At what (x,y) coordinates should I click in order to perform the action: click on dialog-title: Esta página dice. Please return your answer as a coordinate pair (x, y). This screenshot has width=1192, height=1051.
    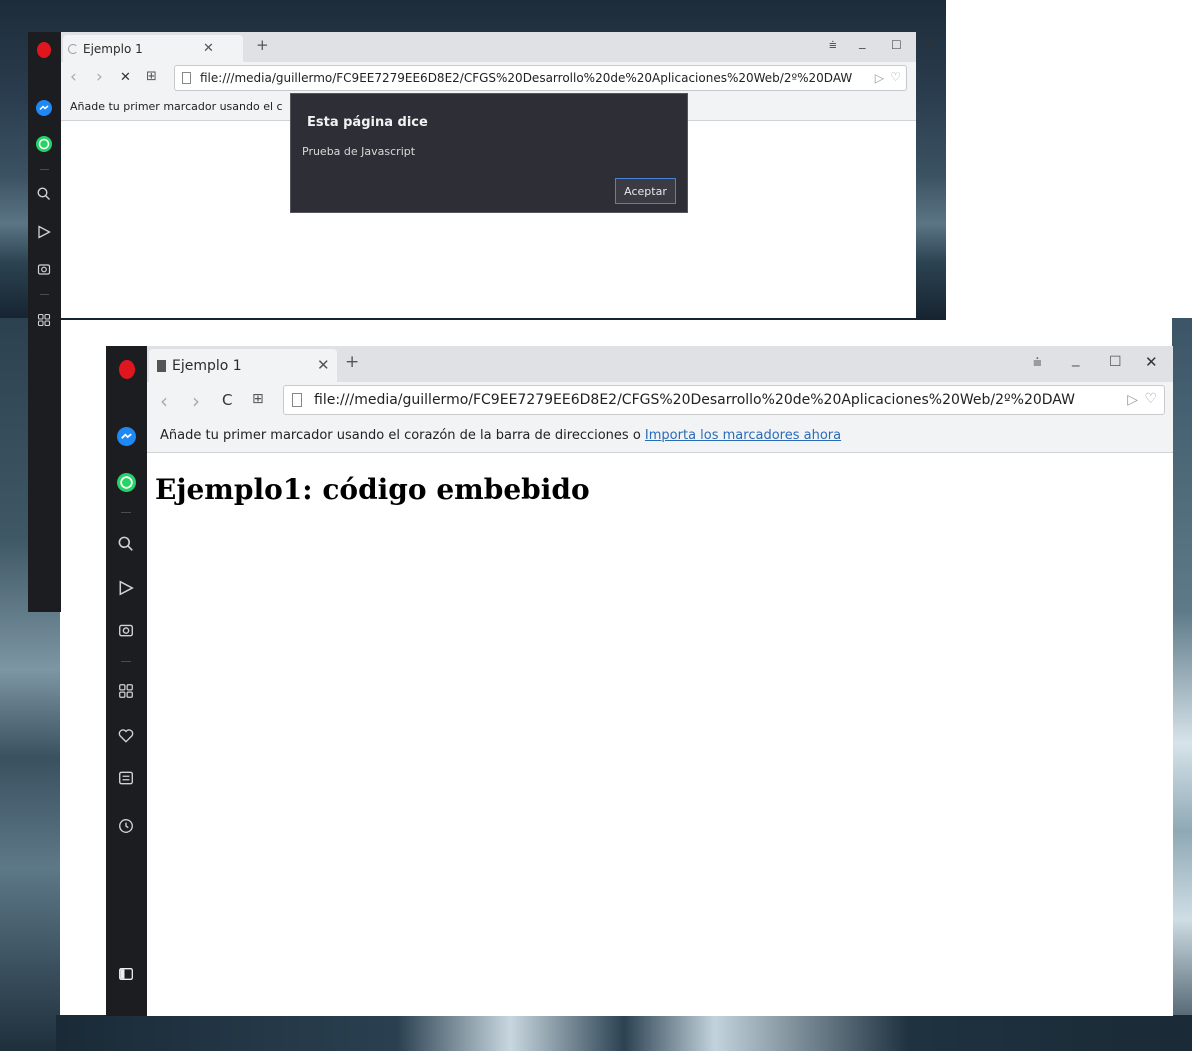
    Looking at the image, I should click on (367, 122).